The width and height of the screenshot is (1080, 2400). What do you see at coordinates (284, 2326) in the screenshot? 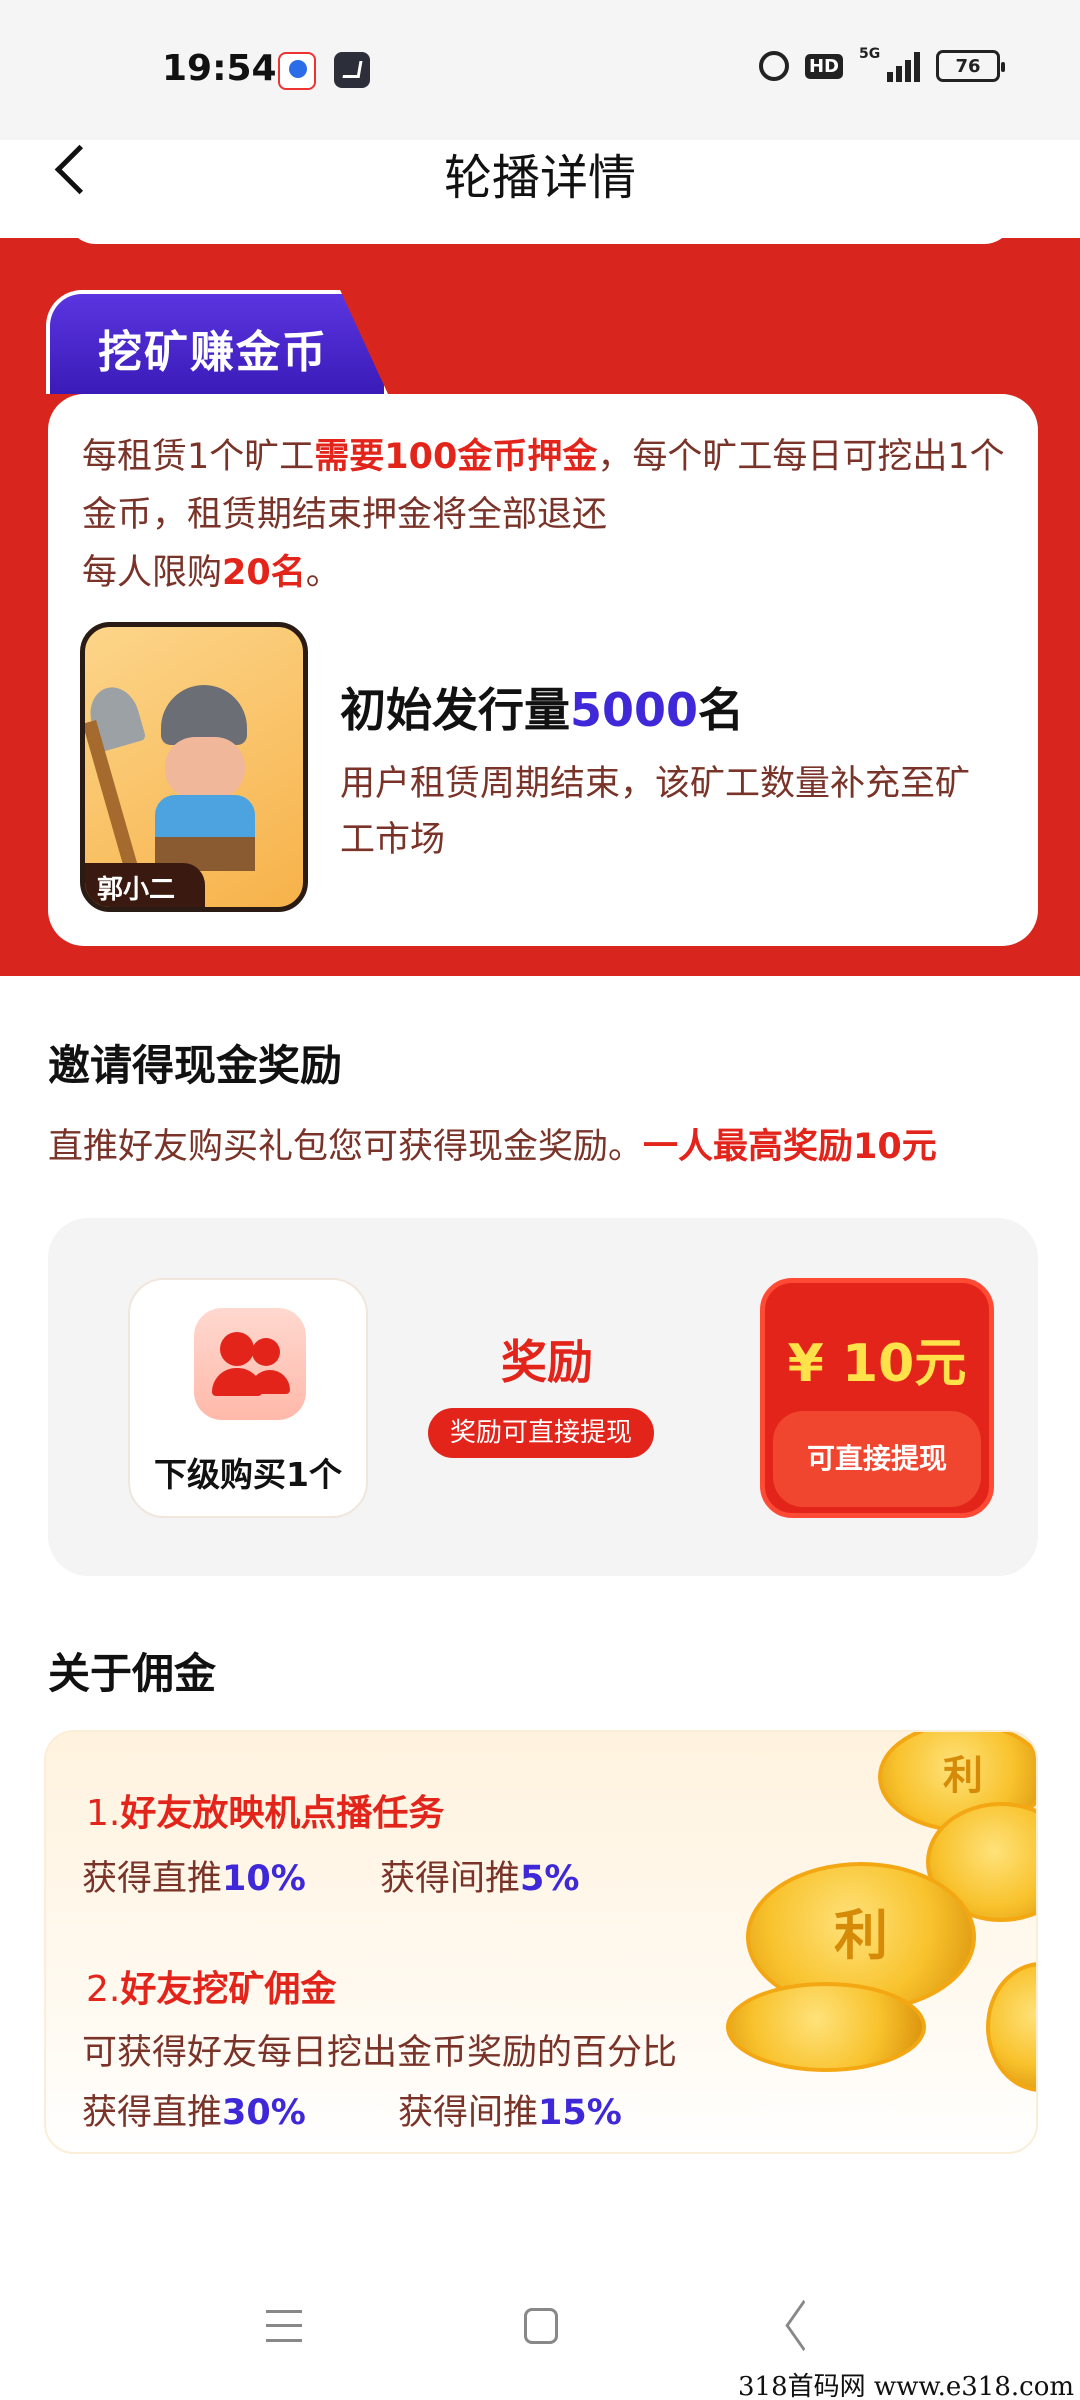
I see `menu-icon` at bounding box center [284, 2326].